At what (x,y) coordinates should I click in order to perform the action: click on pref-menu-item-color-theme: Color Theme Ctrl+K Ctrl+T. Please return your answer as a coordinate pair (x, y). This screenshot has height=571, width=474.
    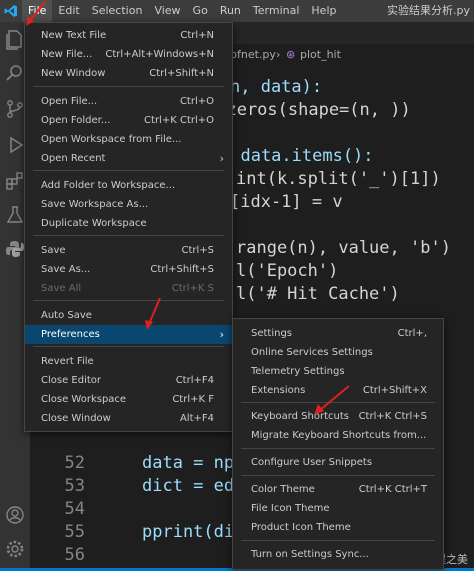
    Looking at the image, I should click on (338, 489).